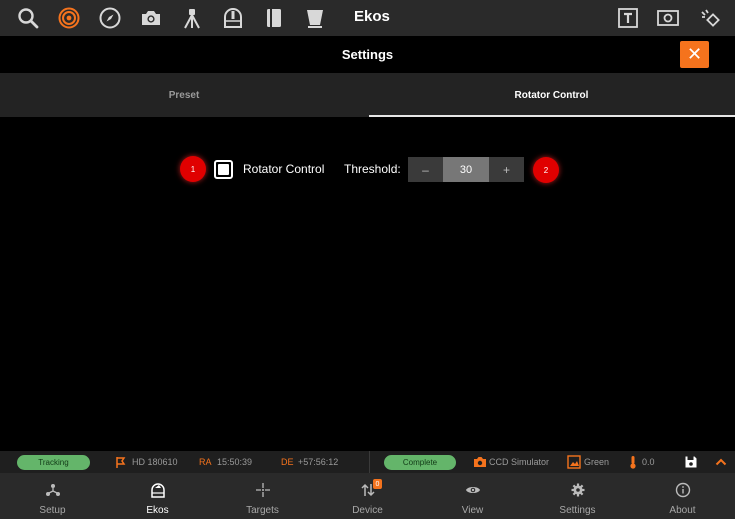 The width and height of the screenshot is (735, 519). Describe the element at coordinates (28, 18) in the screenshot. I see `search-icon` at that location.